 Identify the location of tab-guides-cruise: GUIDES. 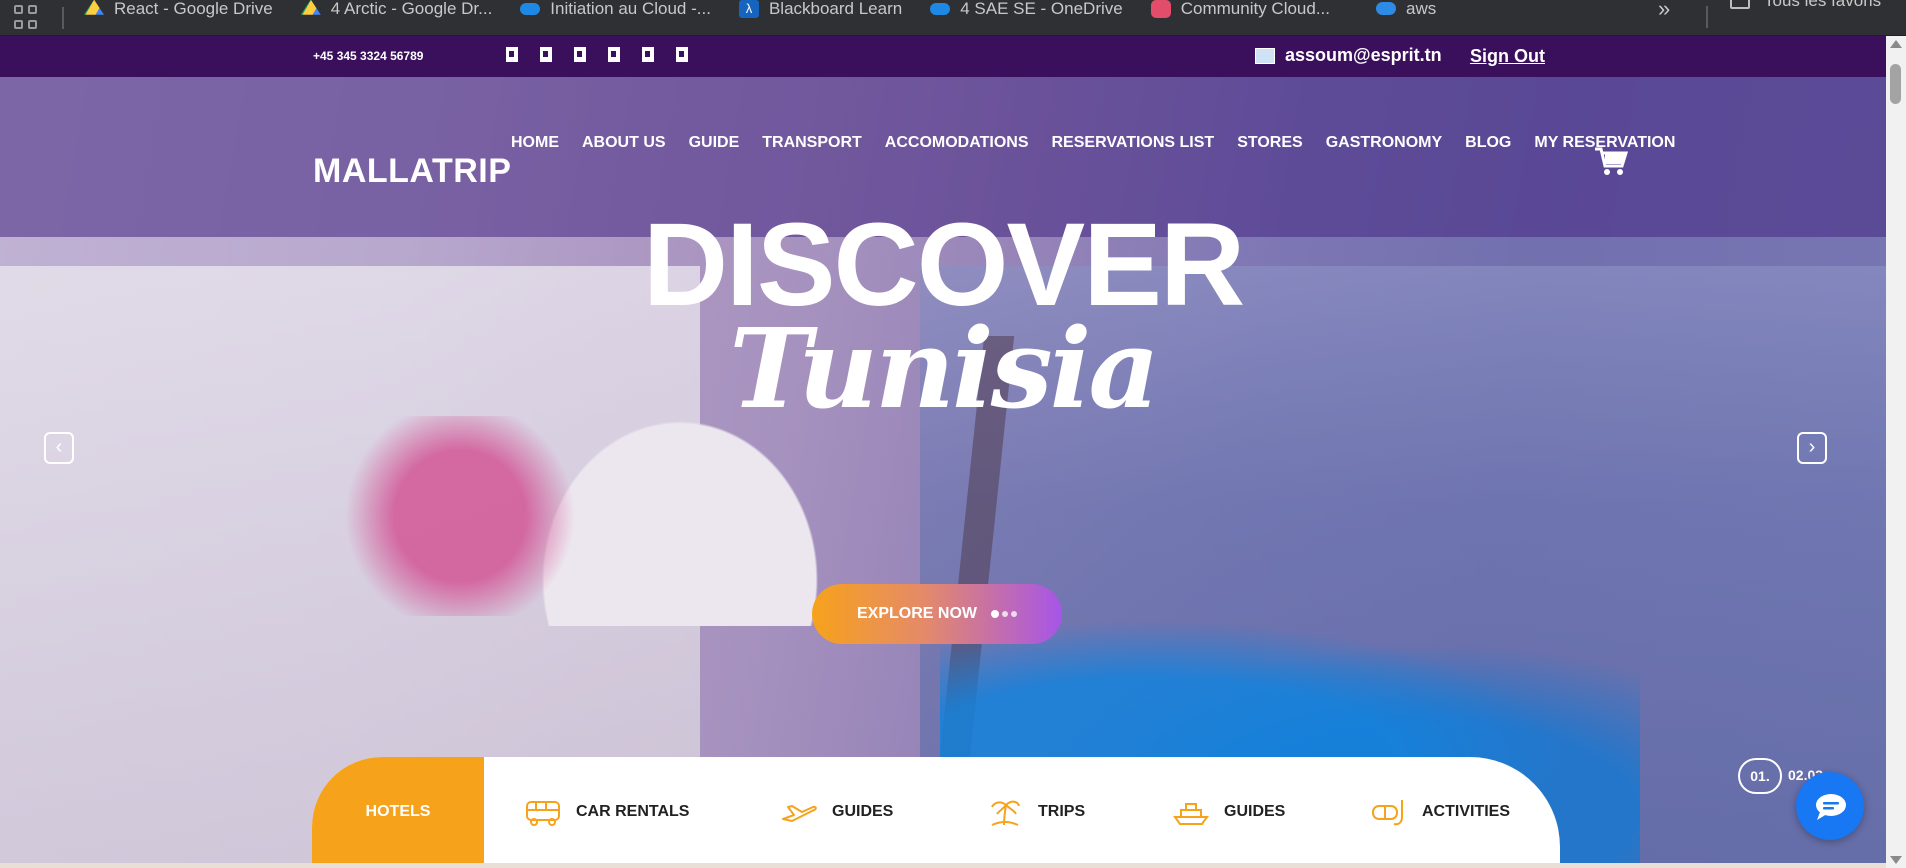
(1228, 810).